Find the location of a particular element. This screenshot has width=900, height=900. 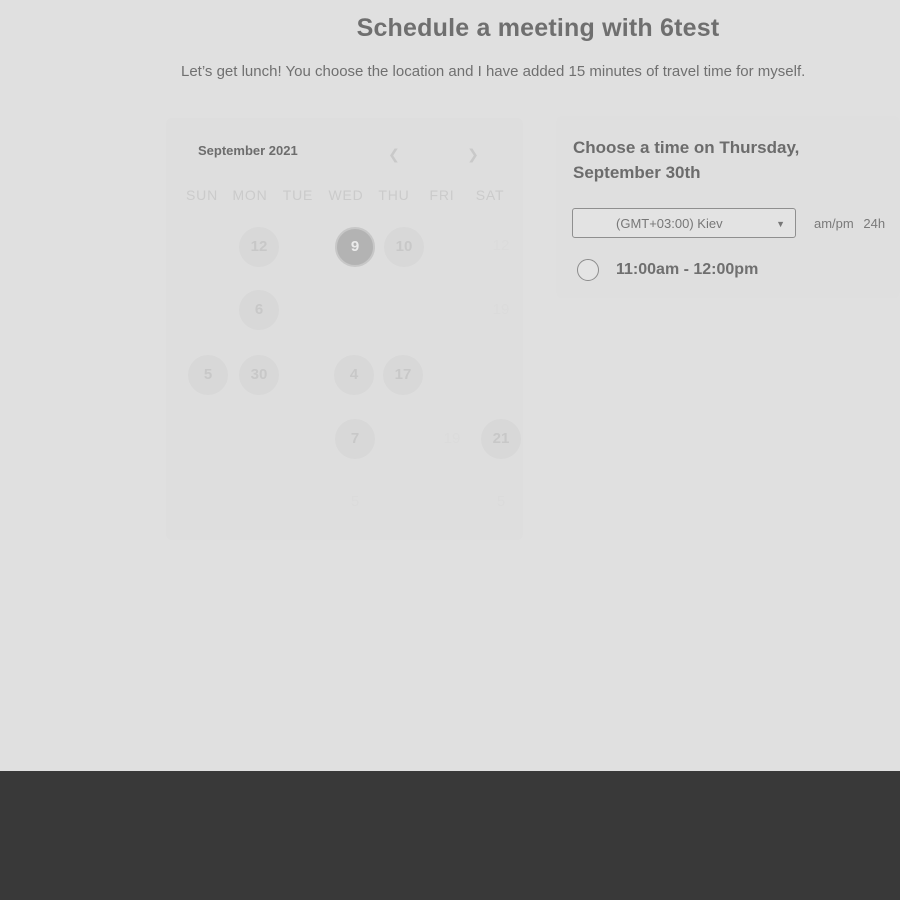

calendar-day: 30 is located at coordinates (259, 375).